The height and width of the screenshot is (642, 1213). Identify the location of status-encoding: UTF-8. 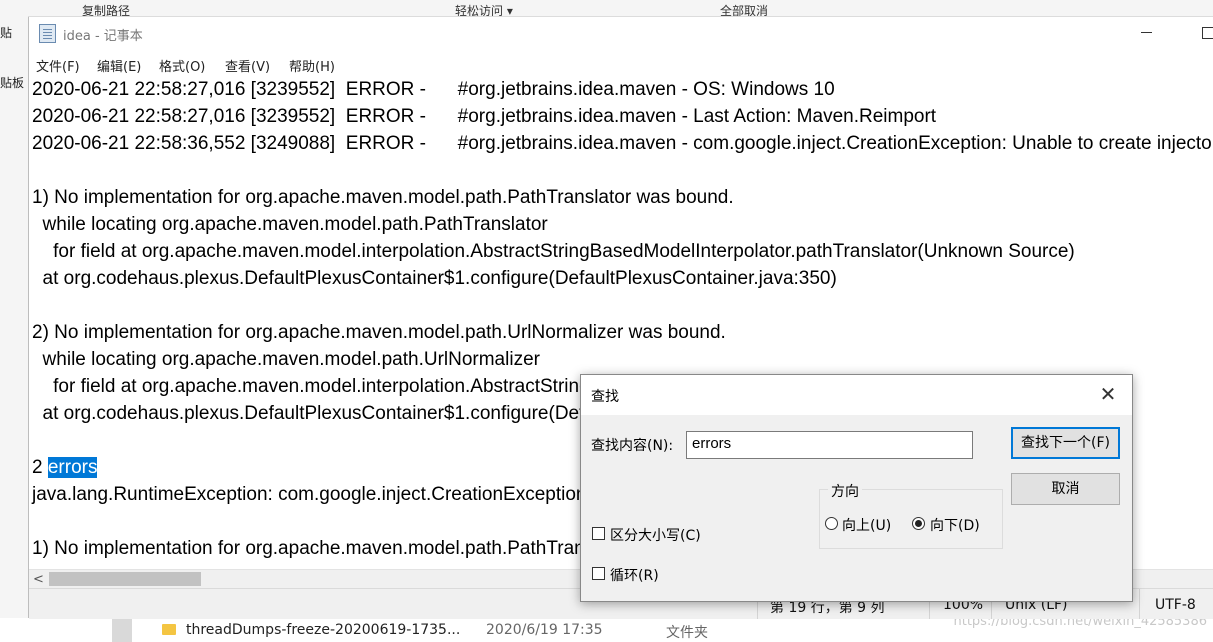
(1175, 605).